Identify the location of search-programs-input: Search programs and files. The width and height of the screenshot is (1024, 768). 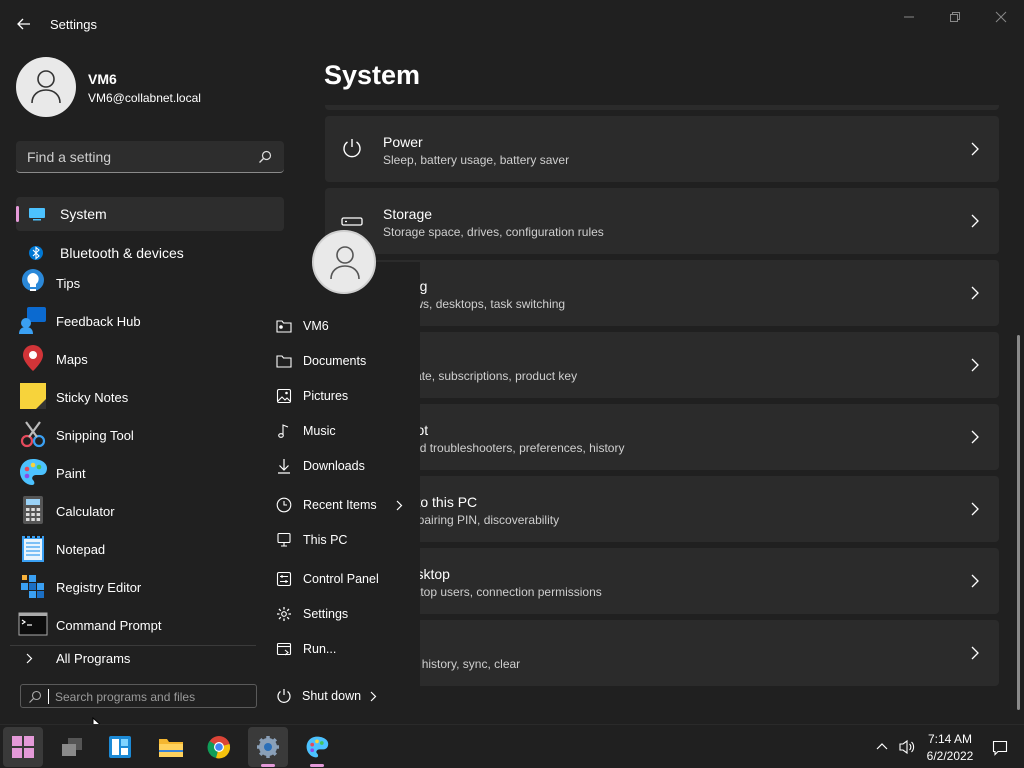
(138, 696).